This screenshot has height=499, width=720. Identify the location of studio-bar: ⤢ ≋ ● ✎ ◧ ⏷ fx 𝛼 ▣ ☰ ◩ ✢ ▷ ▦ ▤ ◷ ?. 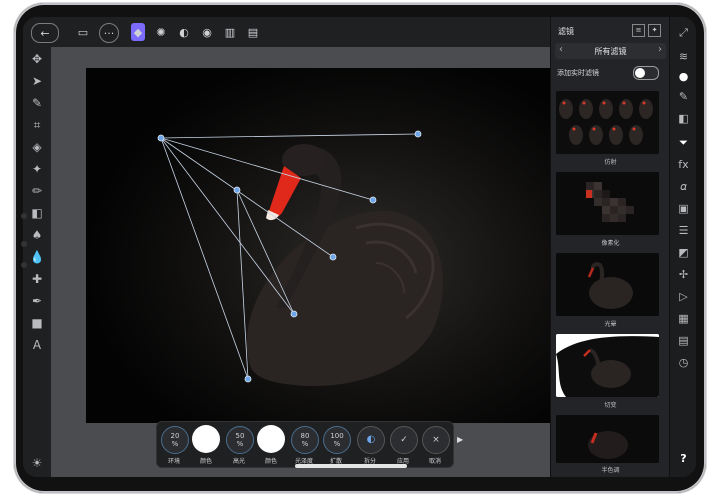
(682, 247).